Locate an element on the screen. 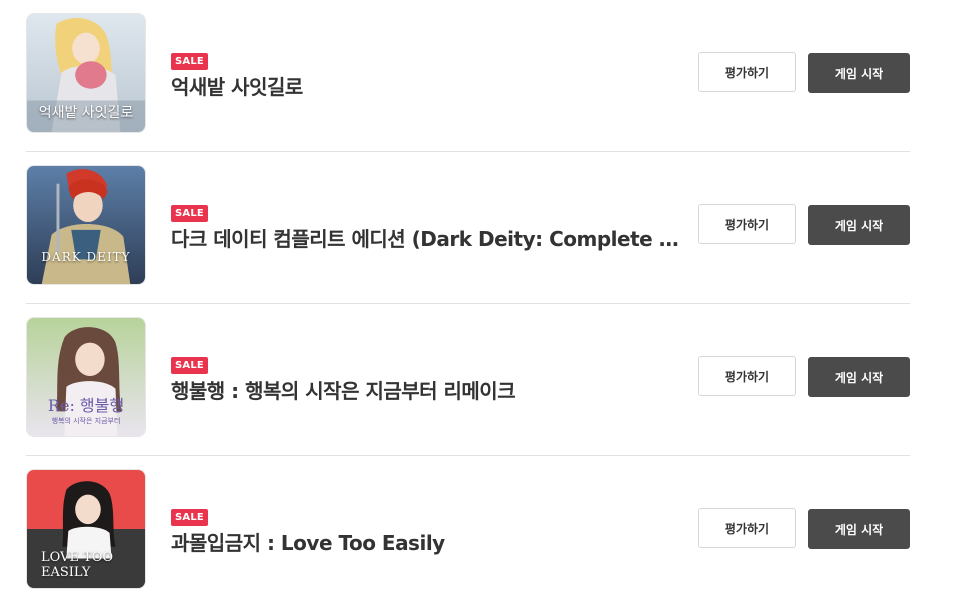 The width and height of the screenshot is (961, 608). thumbnail-subtitle-art: 행복의 시작은 지금부터 is located at coordinates (86, 421).